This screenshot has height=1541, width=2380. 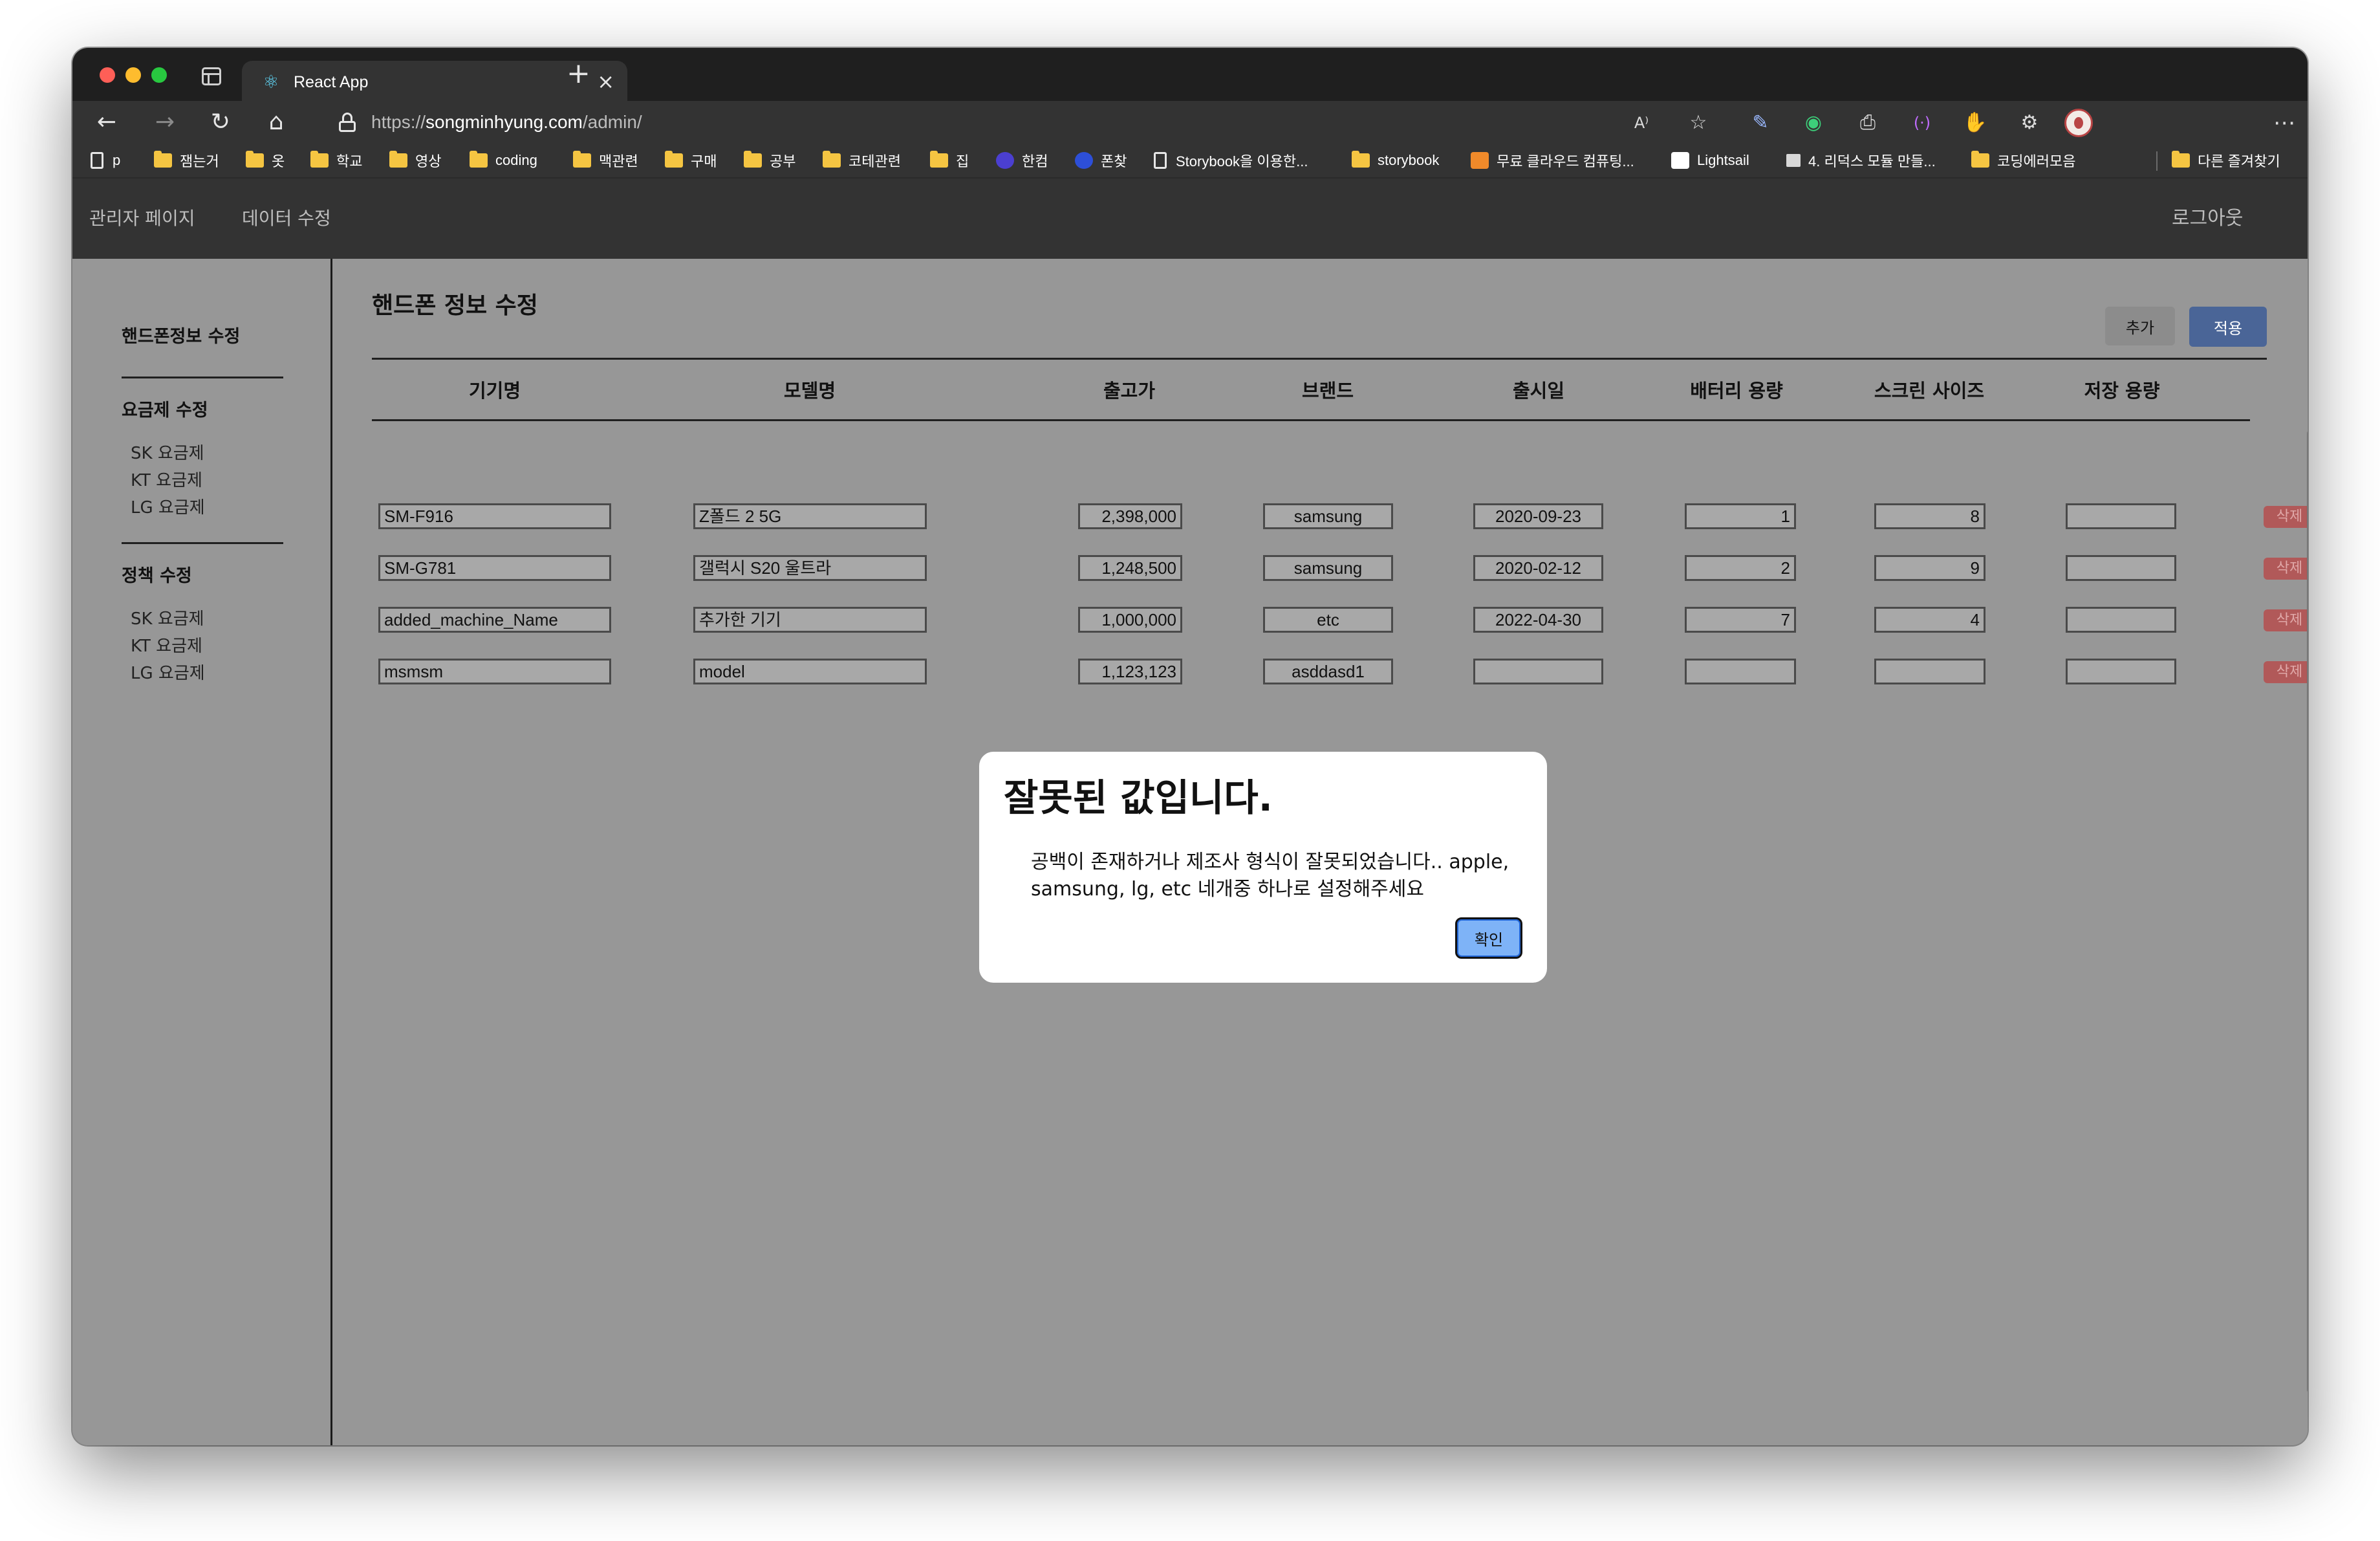 What do you see at coordinates (1929, 620) in the screenshot?
I see `screen-size-input: 4` at bounding box center [1929, 620].